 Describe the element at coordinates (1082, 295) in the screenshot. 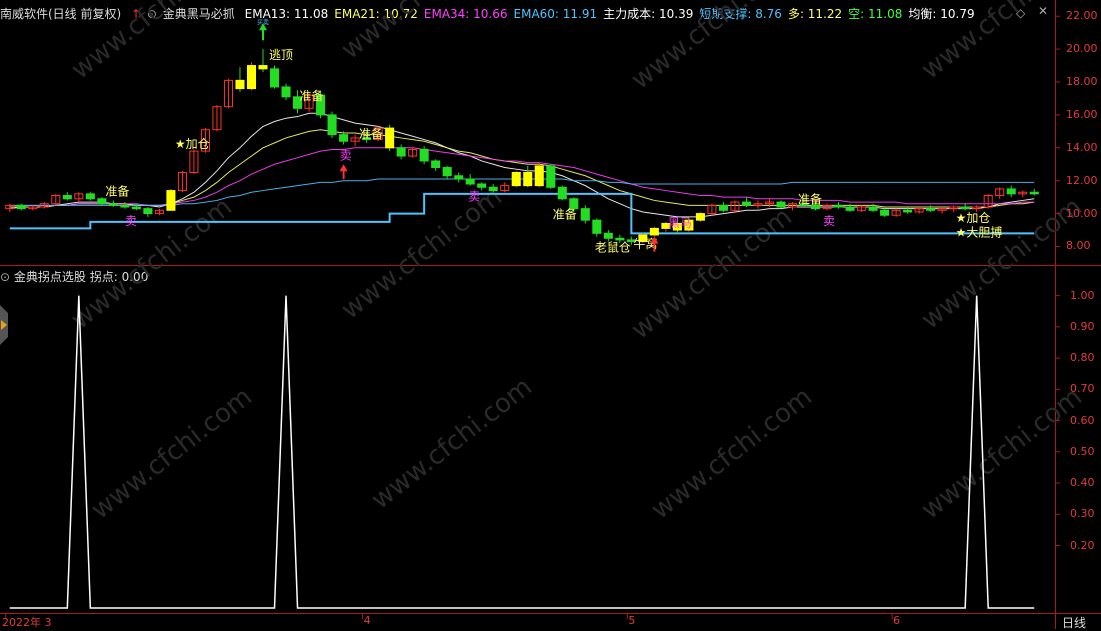

I see `sub-tick: 1.00` at that location.